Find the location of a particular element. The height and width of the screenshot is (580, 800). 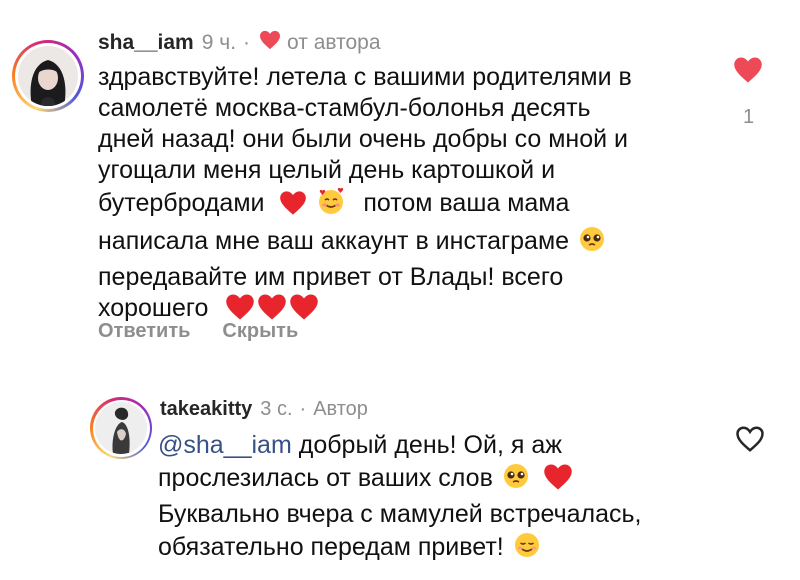

comment-meta: sha__iam 9 ч. · от автора is located at coordinates (239, 43).